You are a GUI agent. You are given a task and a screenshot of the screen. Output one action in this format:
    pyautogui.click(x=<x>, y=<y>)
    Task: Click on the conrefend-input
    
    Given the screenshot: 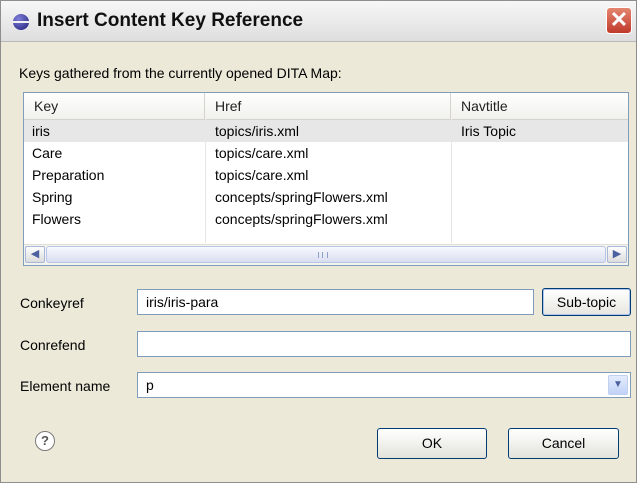 What is the action you would take?
    pyautogui.click(x=384, y=344)
    